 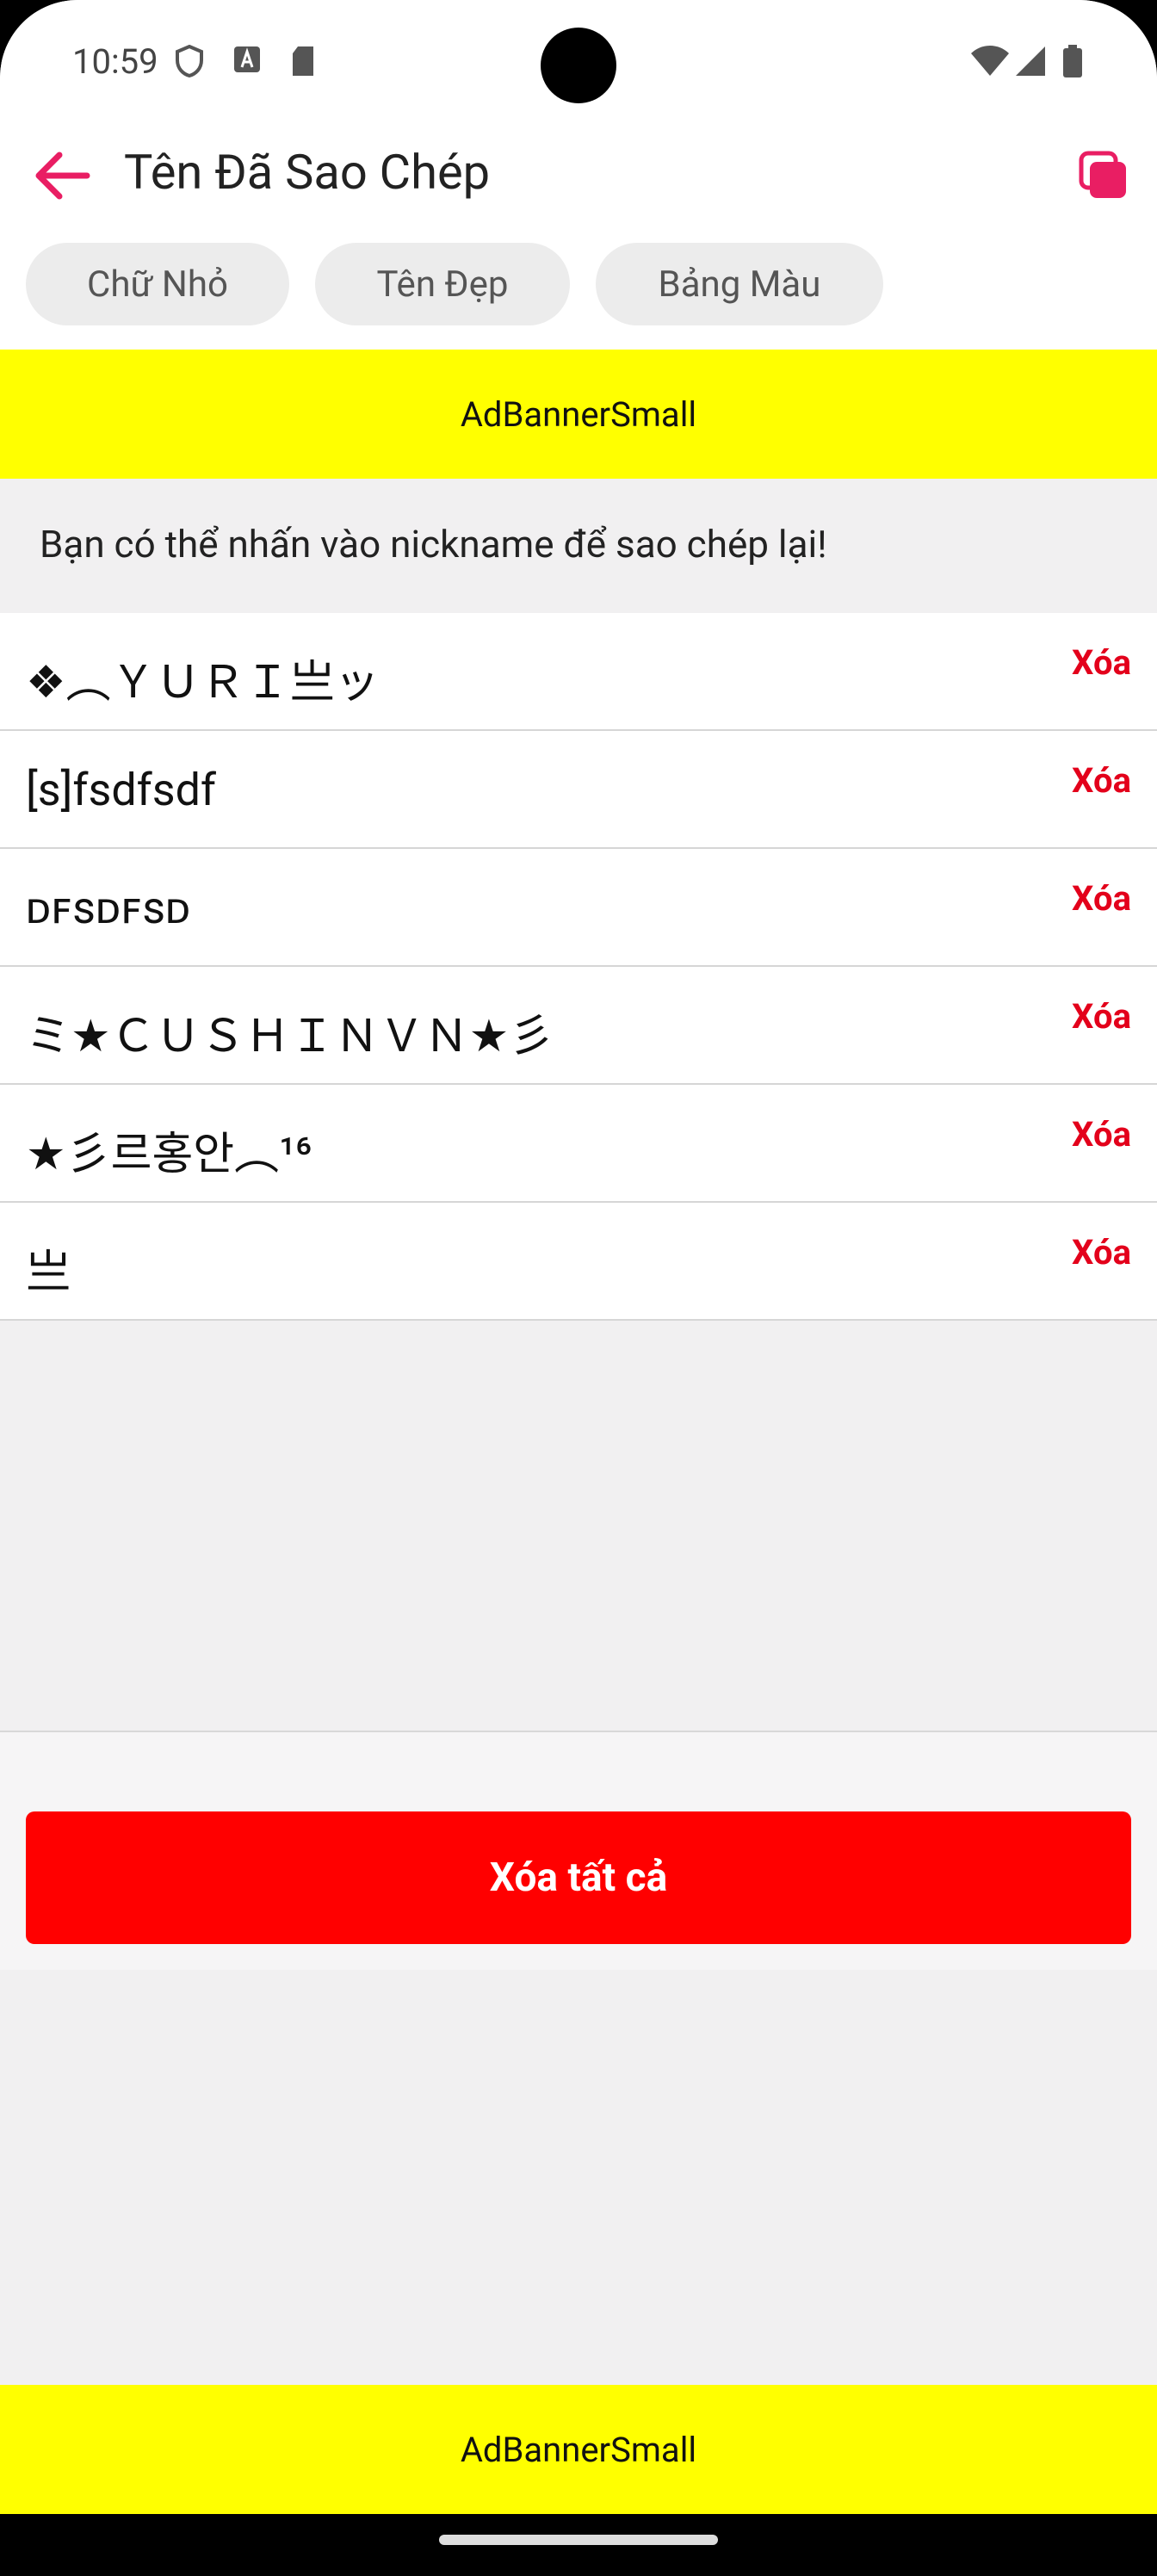 What do you see at coordinates (579, 291) in the screenshot?
I see `chip-row: Chữ Nhỏ Tên Đẹp Bảng Màu` at bounding box center [579, 291].